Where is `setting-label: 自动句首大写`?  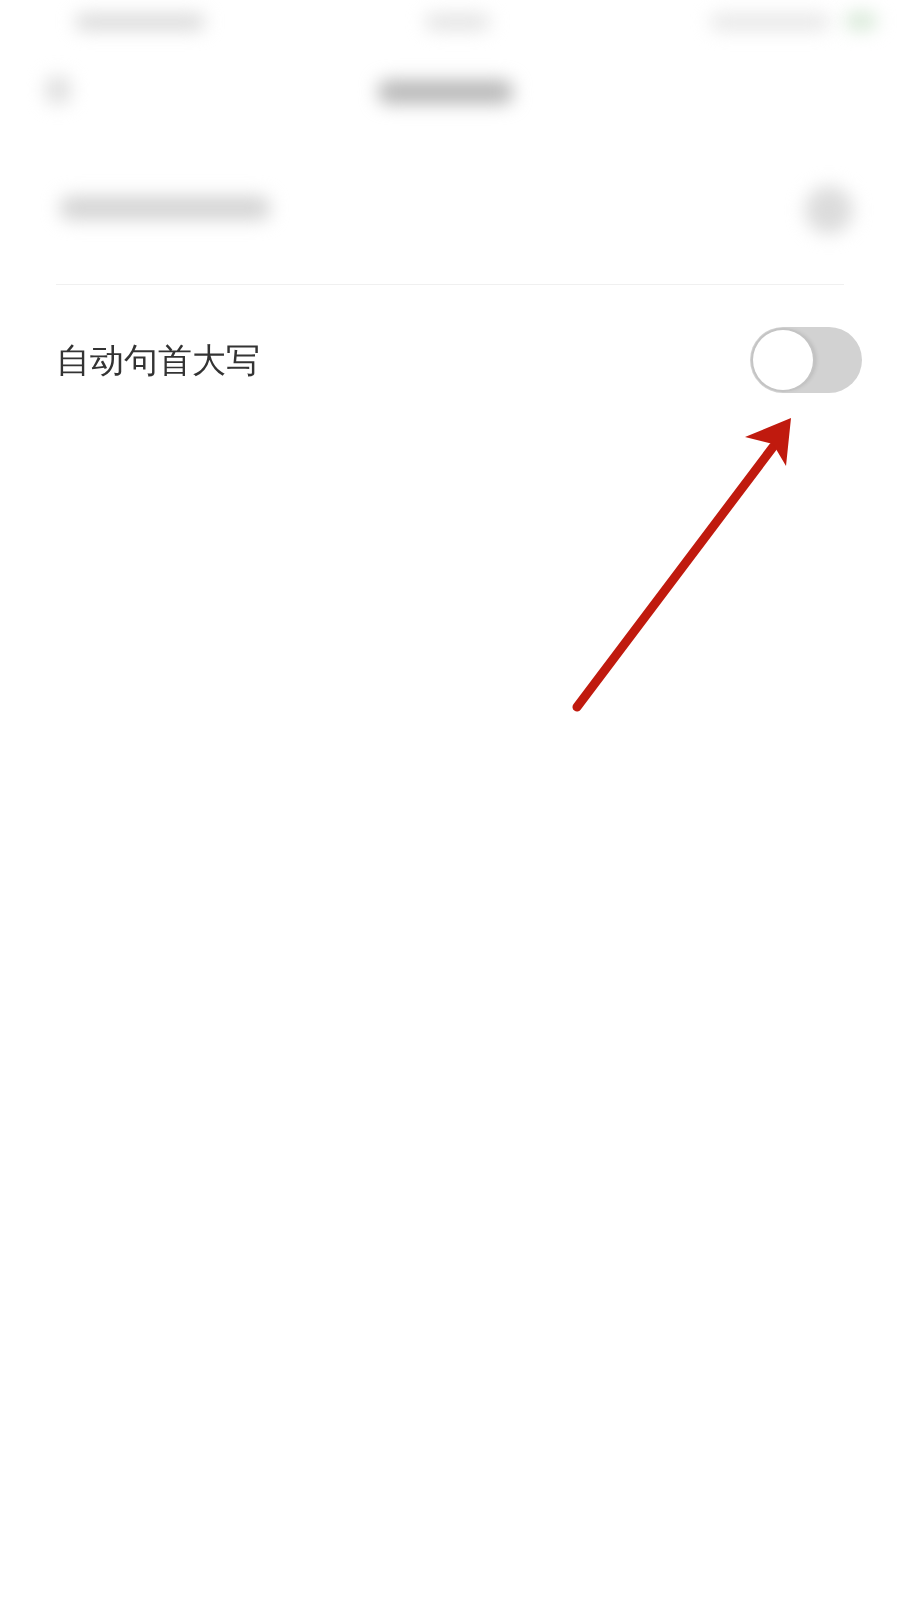
setting-label: 自动句首大写 is located at coordinates (158, 360).